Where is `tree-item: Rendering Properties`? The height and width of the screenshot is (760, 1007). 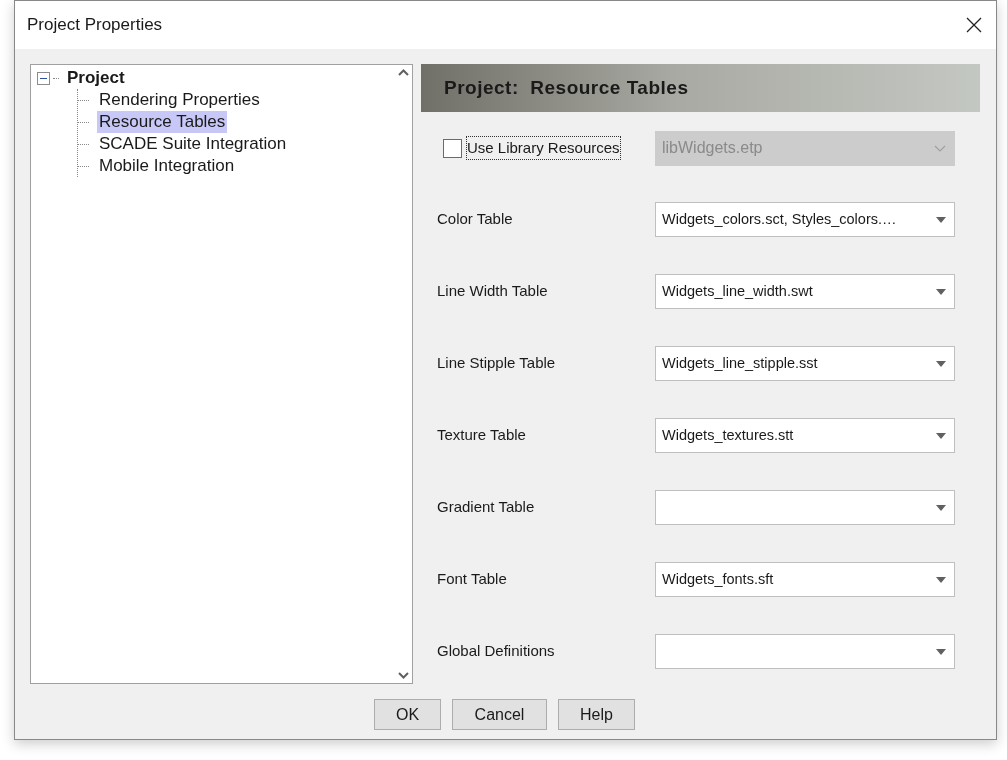
tree-item: Rendering Properties is located at coordinates (179, 100).